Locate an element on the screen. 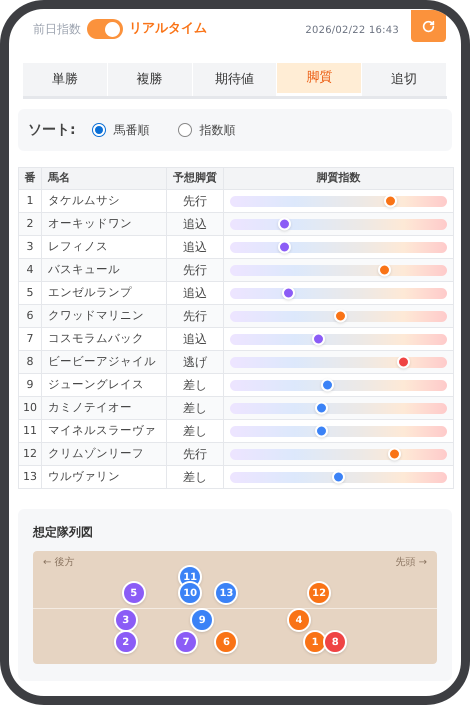  column-header: 馬名 is located at coordinates (104, 179).